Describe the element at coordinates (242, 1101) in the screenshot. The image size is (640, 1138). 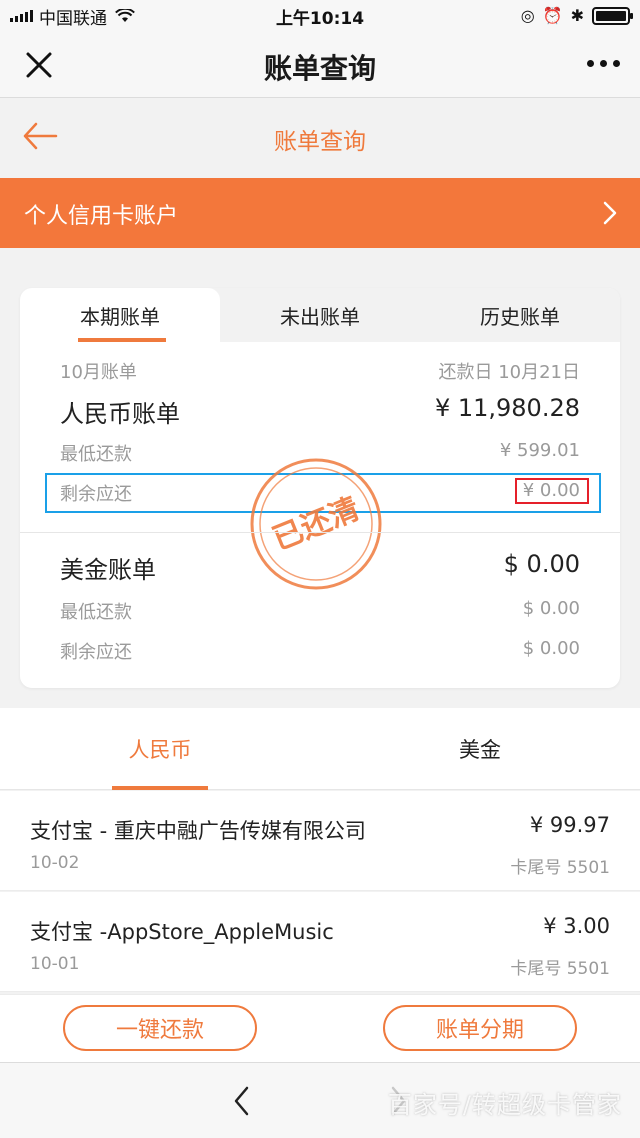
I see `nav-back-icon` at that location.